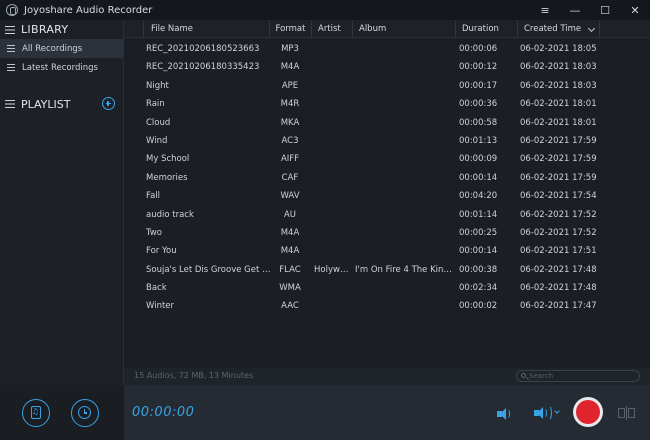  I want to click on audio-library-button, so click(36, 413).